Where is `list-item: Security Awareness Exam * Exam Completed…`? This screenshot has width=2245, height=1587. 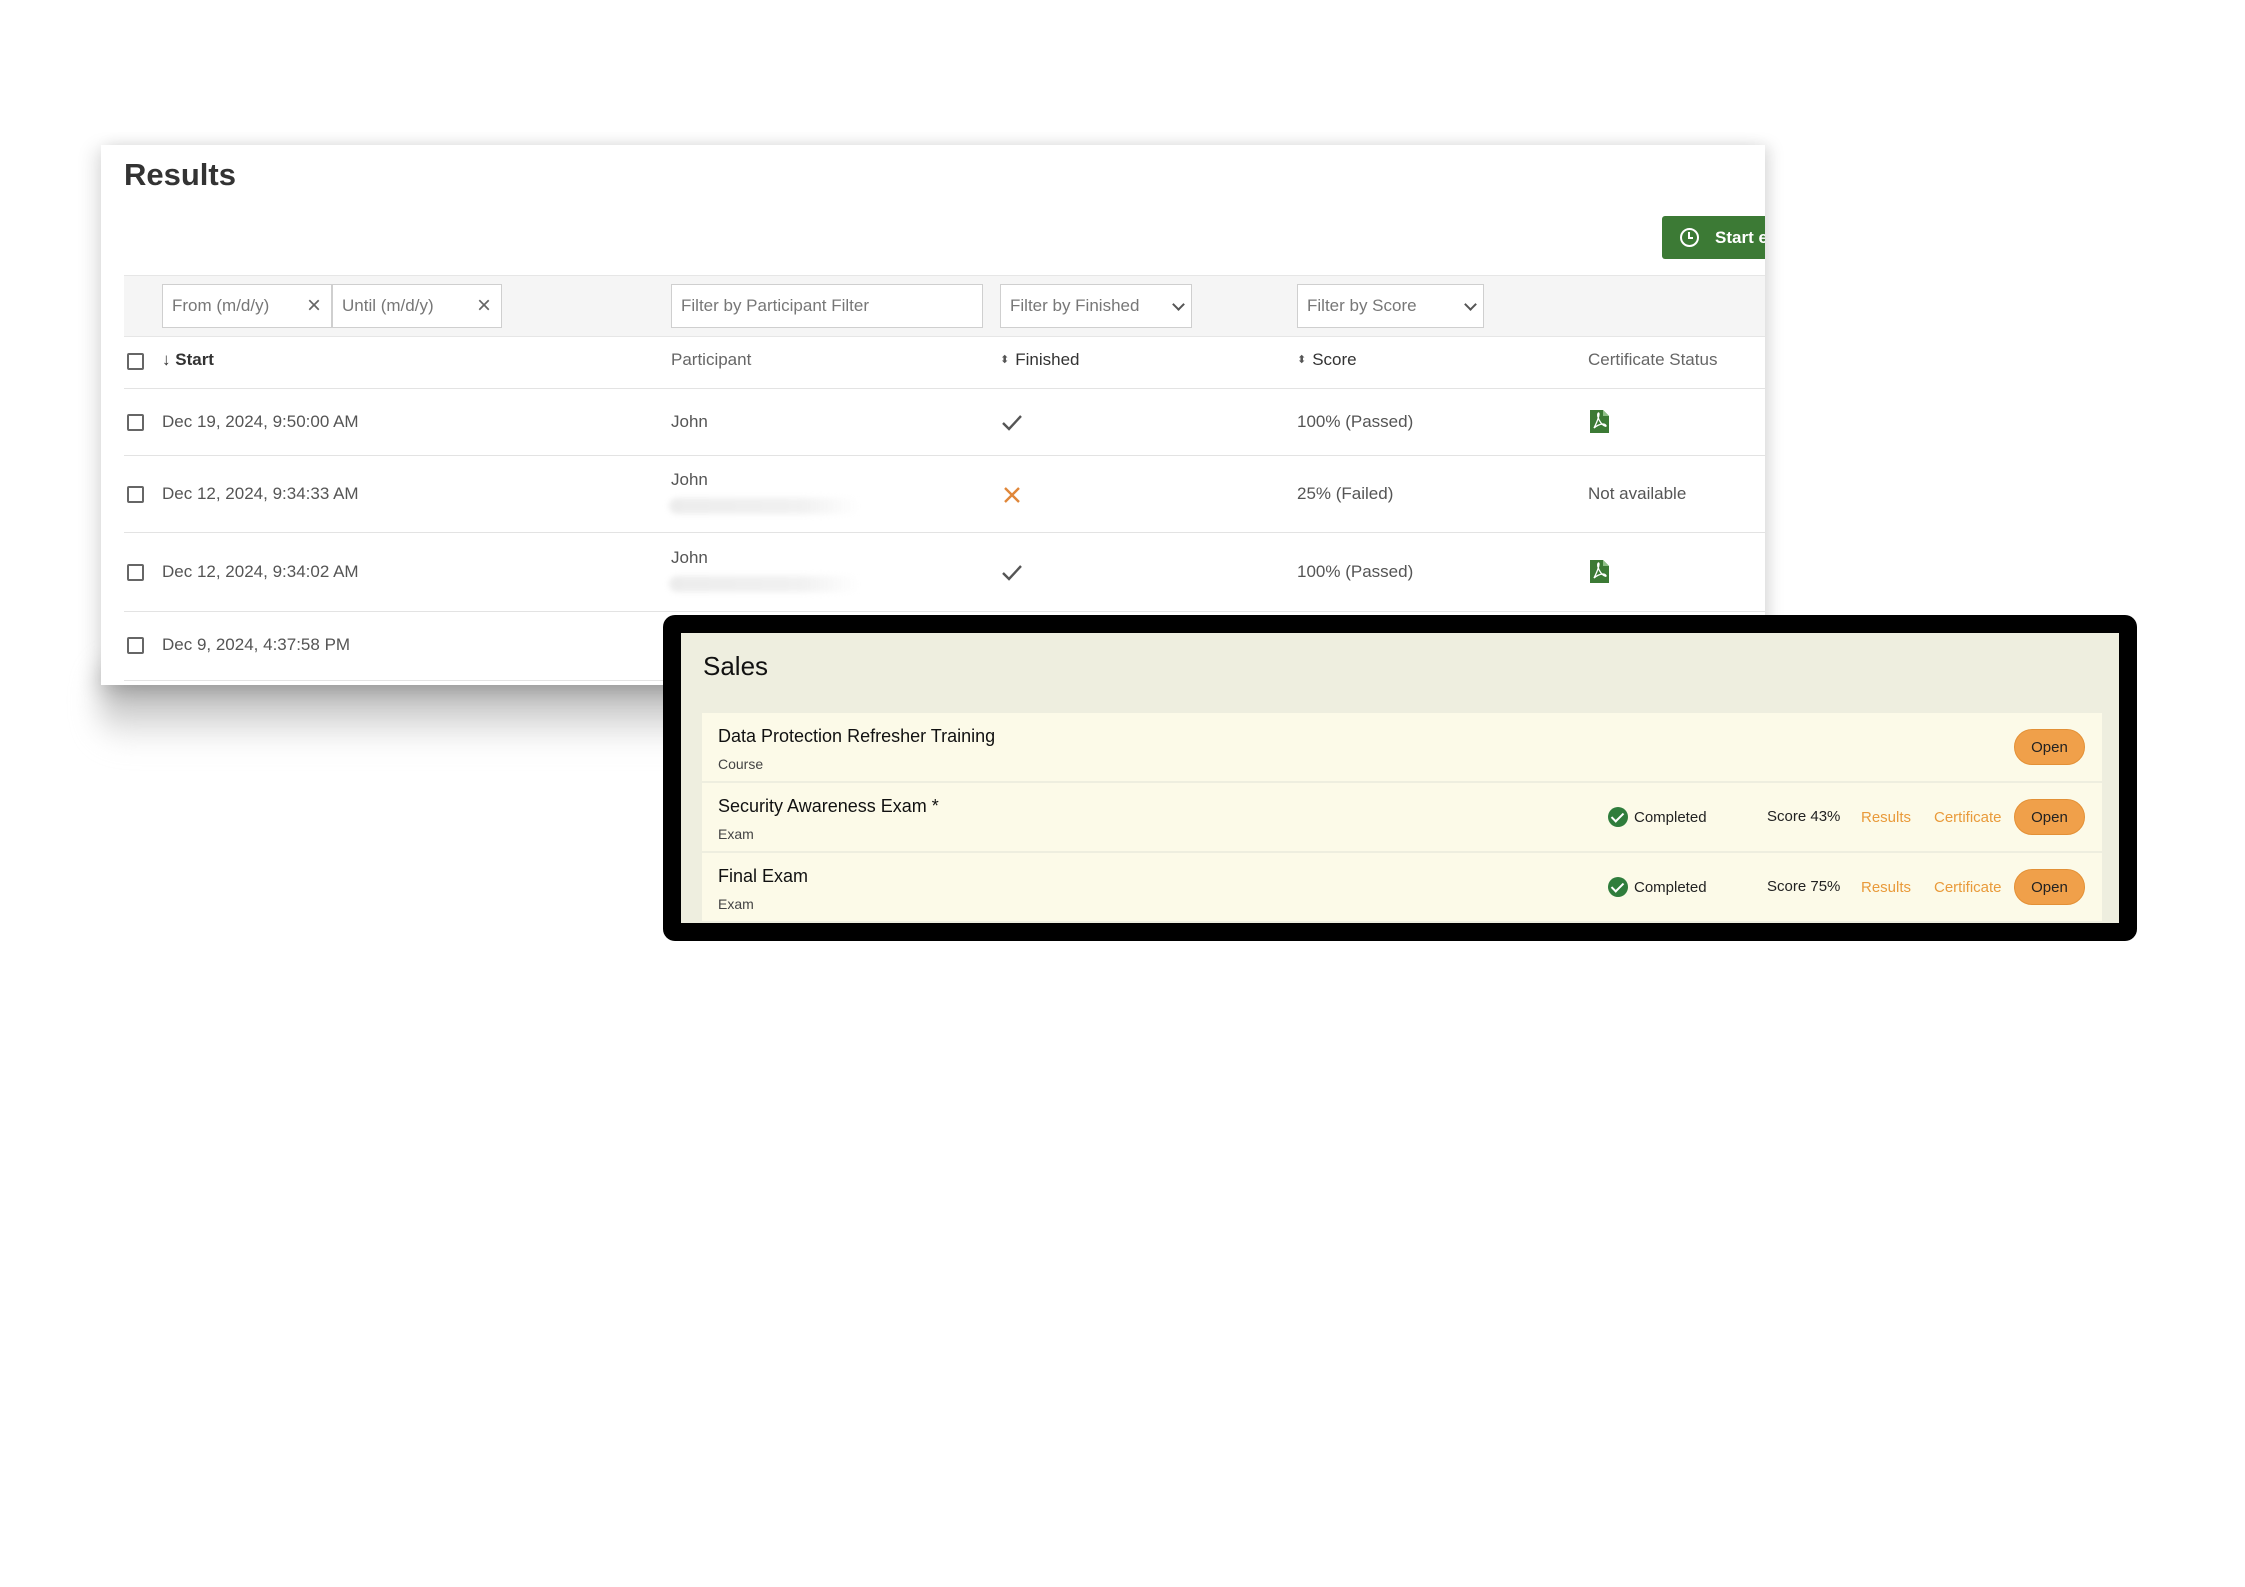
list-item: Security Awareness Exam * Exam Completed… is located at coordinates (1402, 817).